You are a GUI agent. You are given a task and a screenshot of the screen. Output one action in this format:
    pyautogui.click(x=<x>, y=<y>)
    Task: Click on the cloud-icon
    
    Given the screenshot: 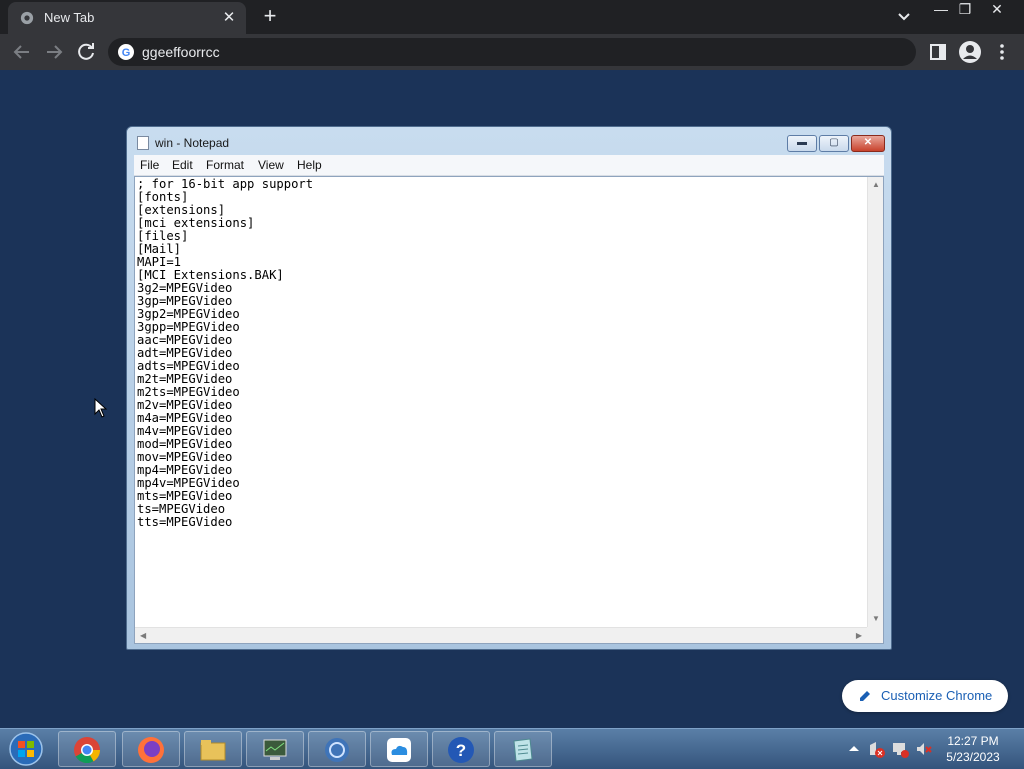 What is the action you would take?
    pyautogui.click(x=399, y=750)
    